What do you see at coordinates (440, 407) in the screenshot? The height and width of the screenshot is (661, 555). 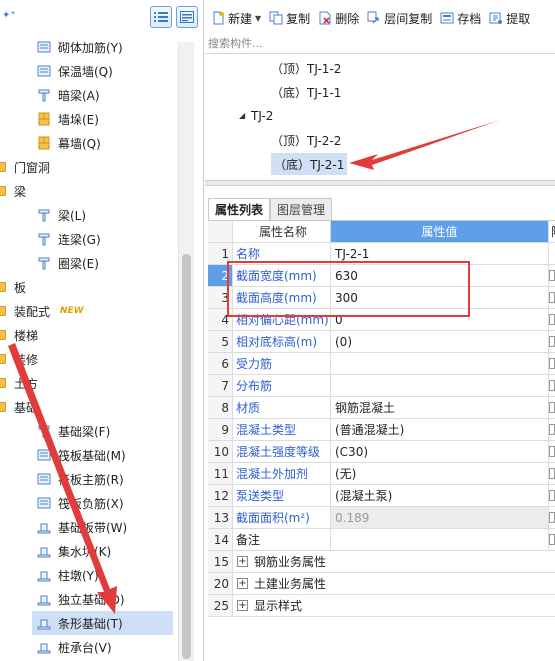 I see `property-value: 钢筋混凝土` at bounding box center [440, 407].